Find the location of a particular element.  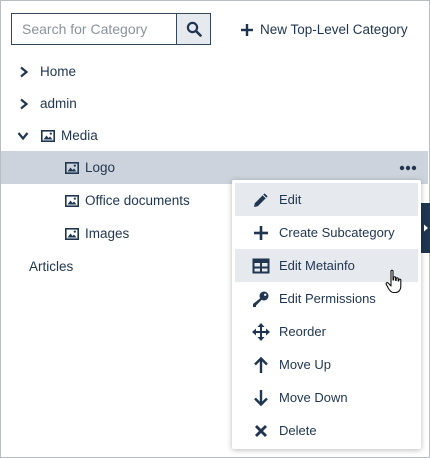

menu-item-move-down: Move Down is located at coordinates (326, 397).